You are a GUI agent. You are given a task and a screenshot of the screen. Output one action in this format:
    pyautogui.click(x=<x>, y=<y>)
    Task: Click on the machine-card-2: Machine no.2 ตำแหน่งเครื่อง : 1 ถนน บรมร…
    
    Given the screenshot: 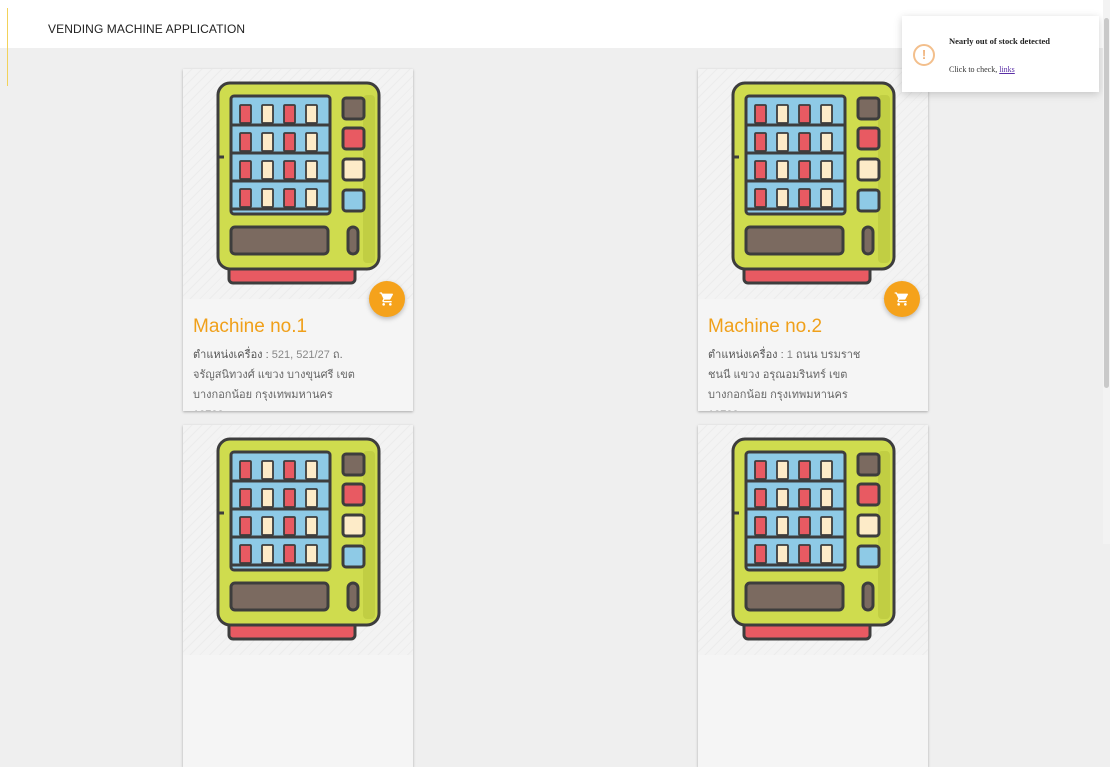 What is the action you would take?
    pyautogui.click(x=813, y=240)
    